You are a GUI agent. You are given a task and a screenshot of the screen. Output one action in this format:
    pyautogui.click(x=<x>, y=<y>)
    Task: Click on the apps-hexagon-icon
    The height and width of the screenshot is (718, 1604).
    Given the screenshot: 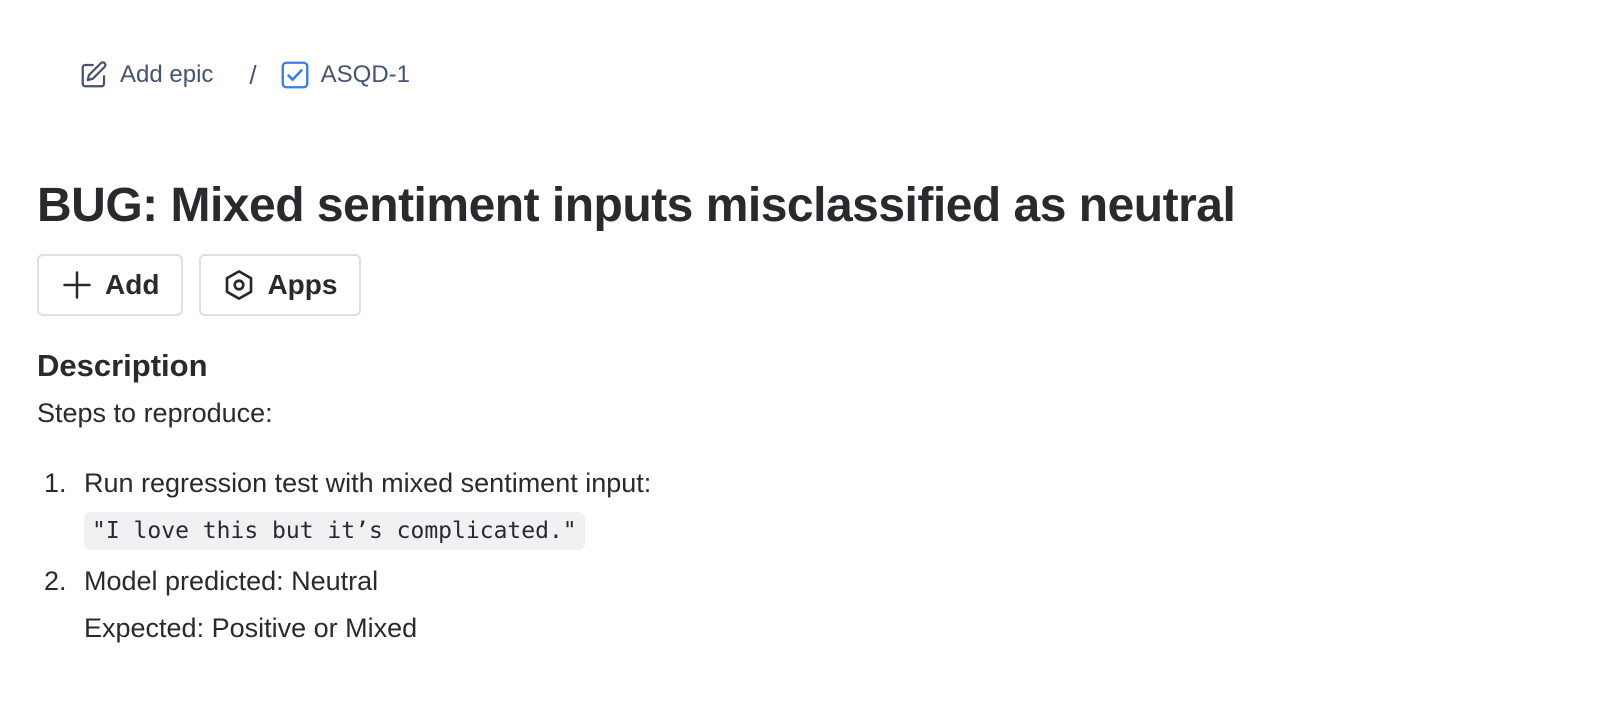 What is the action you would take?
    pyautogui.click(x=239, y=285)
    